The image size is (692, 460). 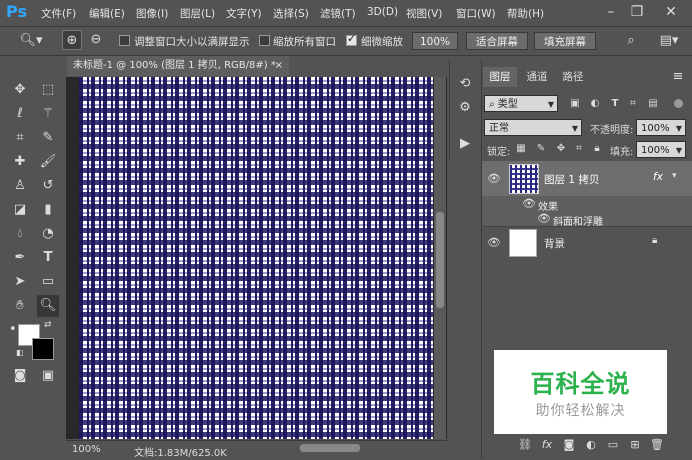 What do you see at coordinates (637, 12) in the screenshot?
I see `restore-button: ❐` at bounding box center [637, 12].